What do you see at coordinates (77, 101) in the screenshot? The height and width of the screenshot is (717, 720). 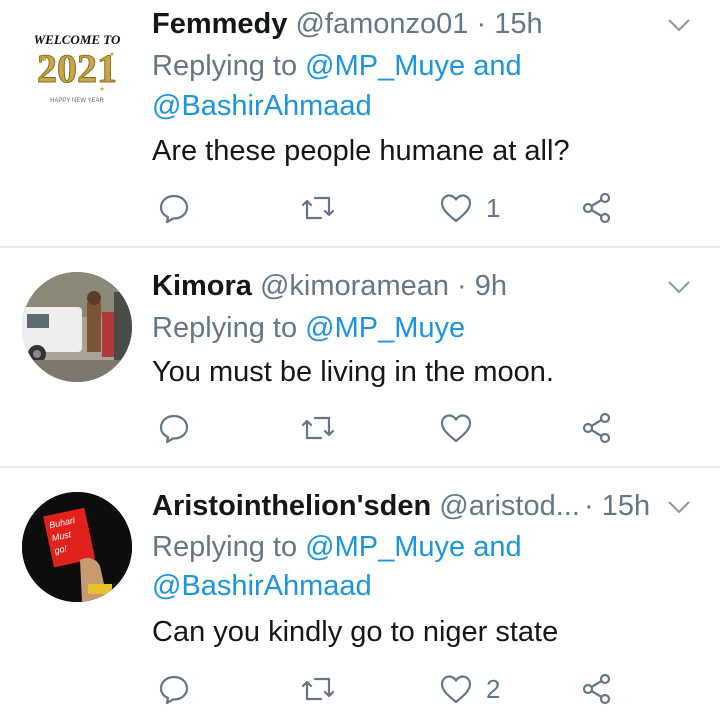 I see `svg-text: HAPPY NEW YEAR` at bounding box center [77, 101].